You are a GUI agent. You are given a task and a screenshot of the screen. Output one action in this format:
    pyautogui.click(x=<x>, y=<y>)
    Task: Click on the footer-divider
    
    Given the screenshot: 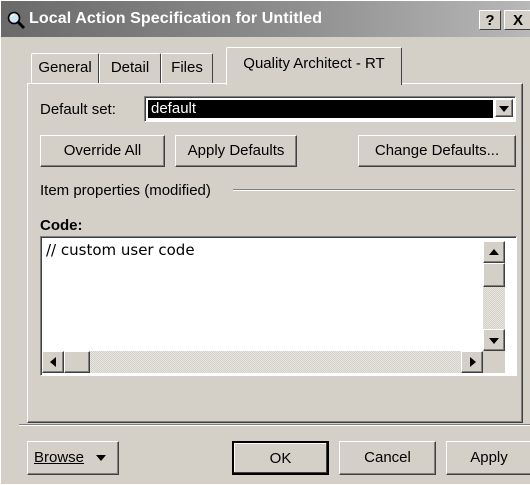 What is the action you would take?
    pyautogui.click(x=274, y=425)
    